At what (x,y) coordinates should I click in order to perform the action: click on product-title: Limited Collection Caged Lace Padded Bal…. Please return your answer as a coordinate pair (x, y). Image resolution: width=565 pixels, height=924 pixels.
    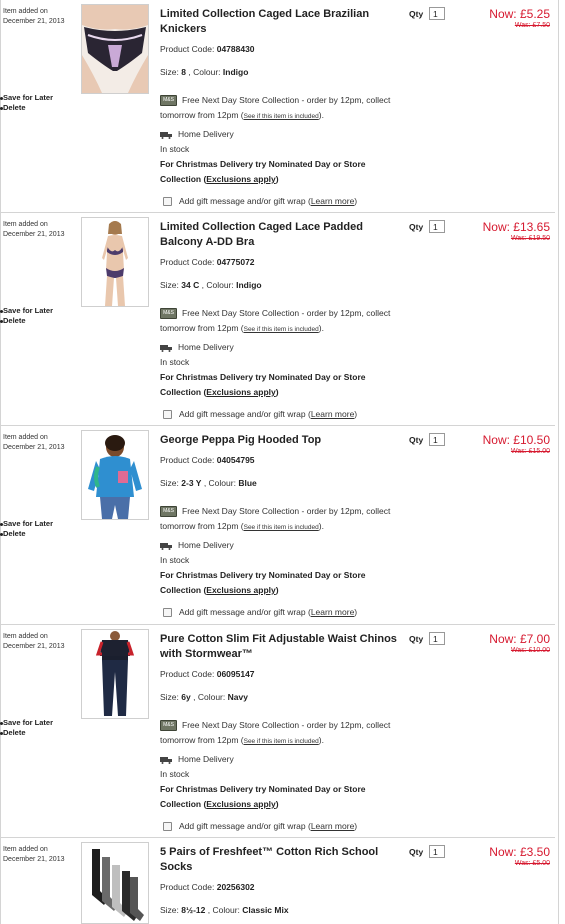
    Looking at the image, I should click on (280, 235).